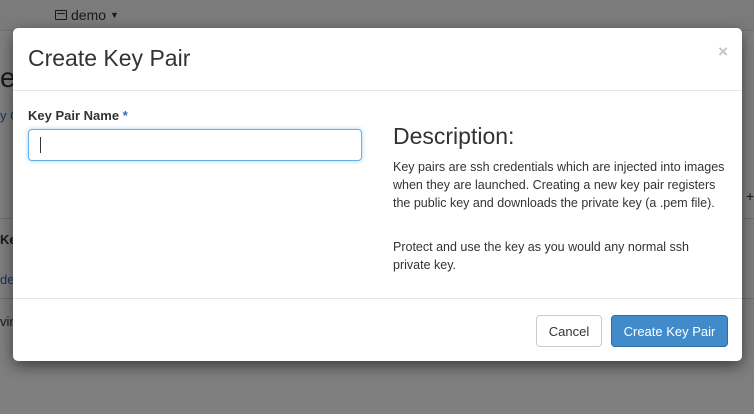 The image size is (754, 414). I want to click on modal-header: Create Key Pair ×, so click(377, 59).